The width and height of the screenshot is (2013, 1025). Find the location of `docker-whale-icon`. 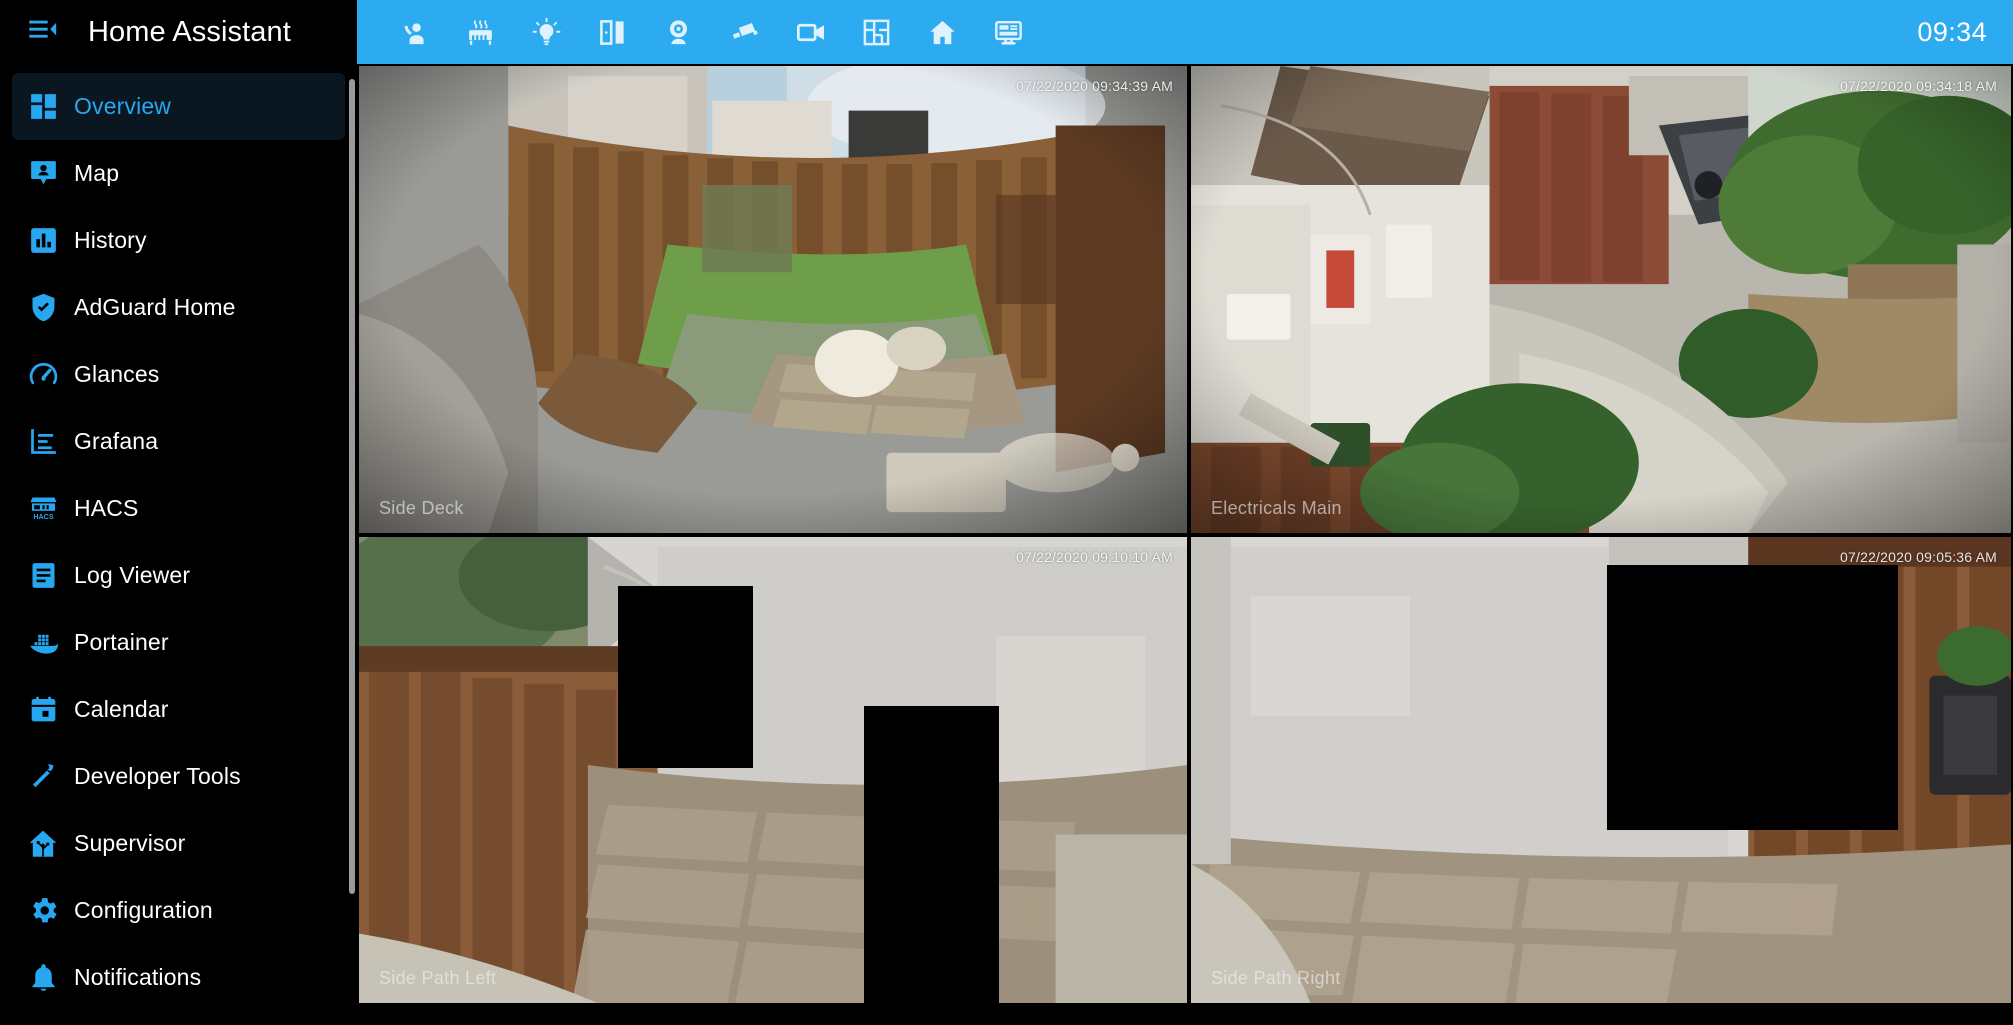

docker-whale-icon is located at coordinates (43, 643).